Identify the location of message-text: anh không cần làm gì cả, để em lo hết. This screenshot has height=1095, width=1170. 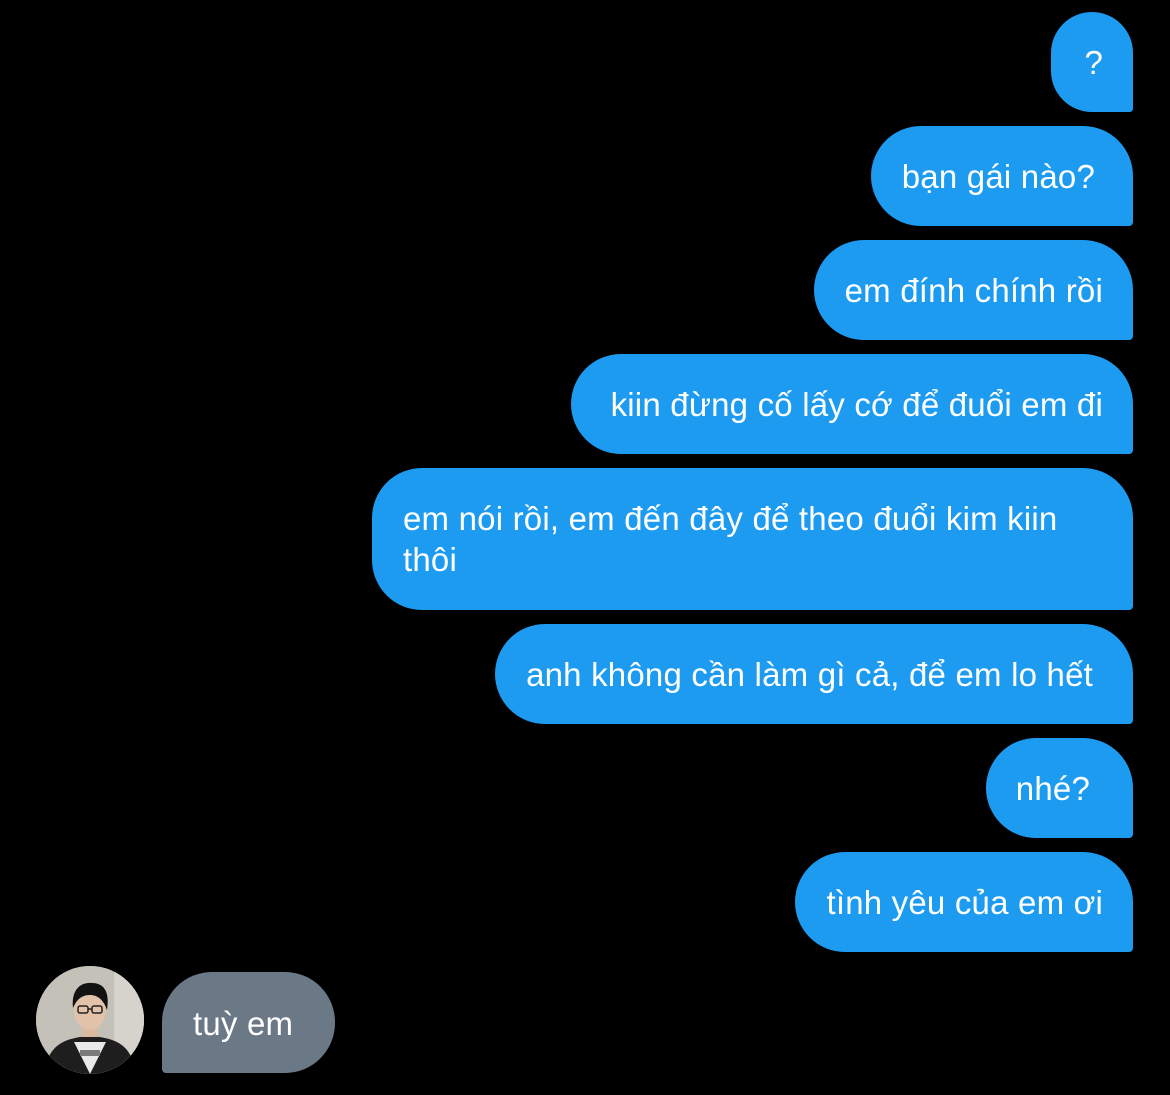
(809, 674).